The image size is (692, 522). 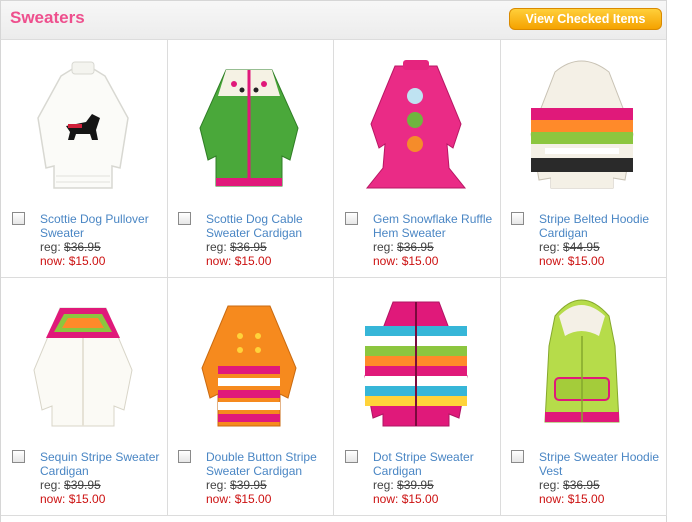 What do you see at coordinates (582, 124) in the screenshot?
I see `product-image-striped-hoodie` at bounding box center [582, 124].